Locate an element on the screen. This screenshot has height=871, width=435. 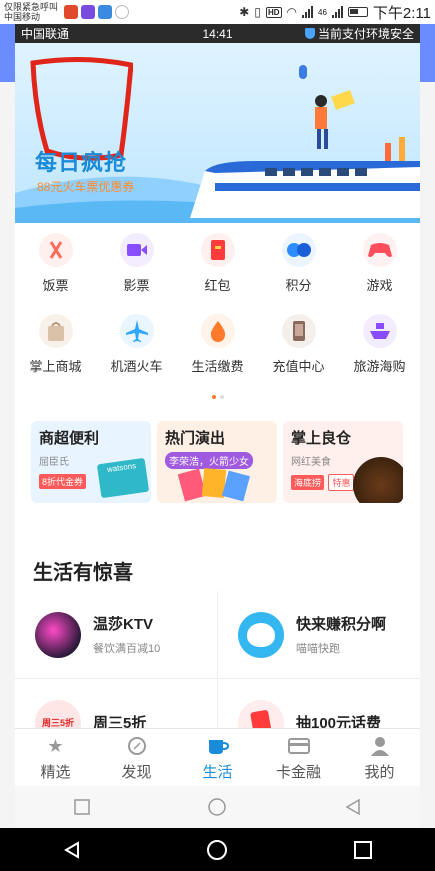
shopping-bag-icon is located at coordinates (55, 331).